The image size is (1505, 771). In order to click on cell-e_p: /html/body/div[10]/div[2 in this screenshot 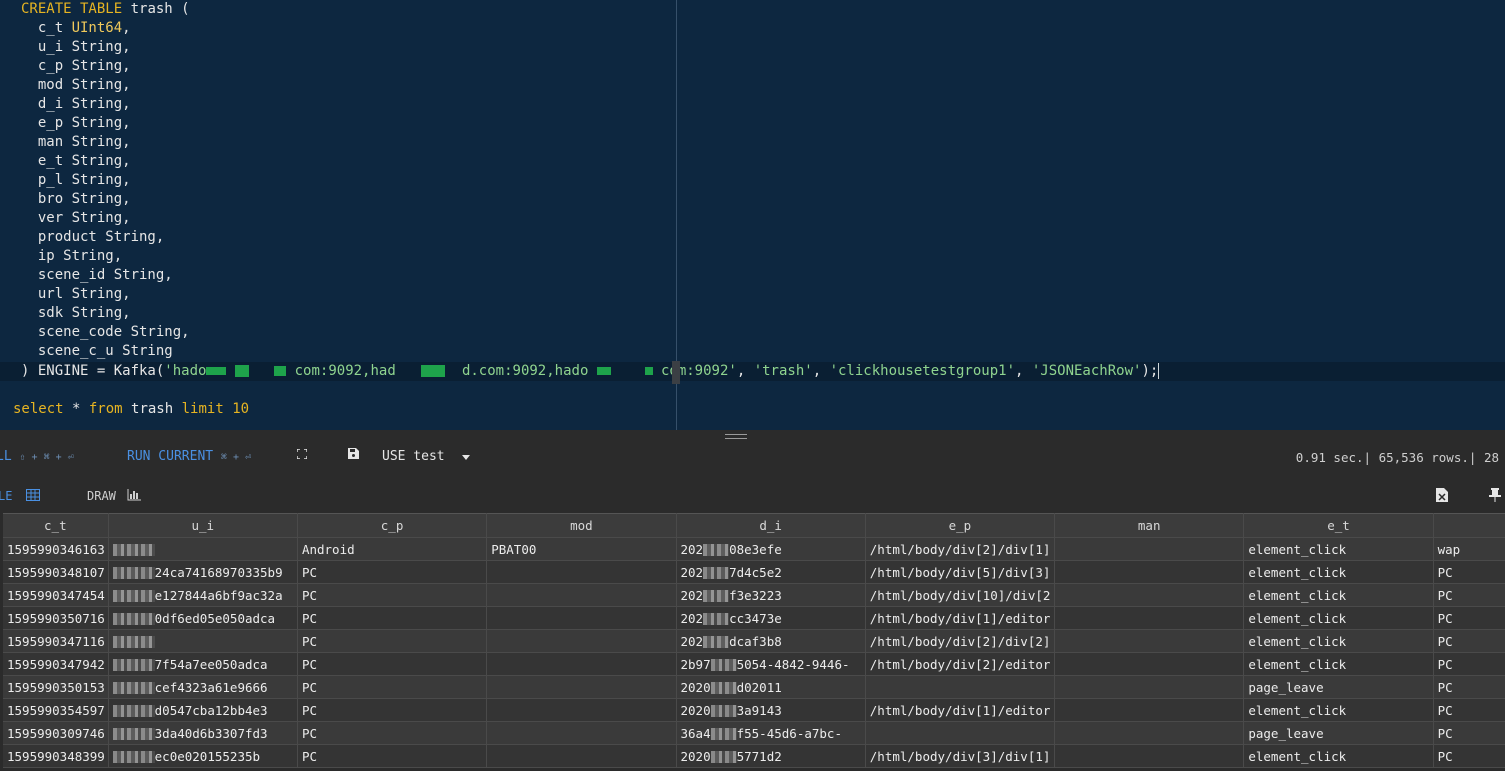, I will do `click(960, 595)`.